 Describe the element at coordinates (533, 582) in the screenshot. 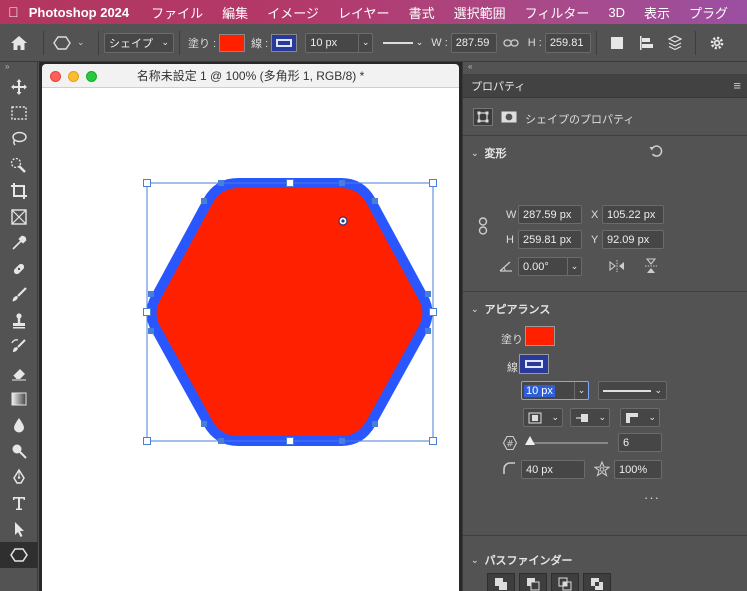

I see `subtract-front-shape-button` at that location.